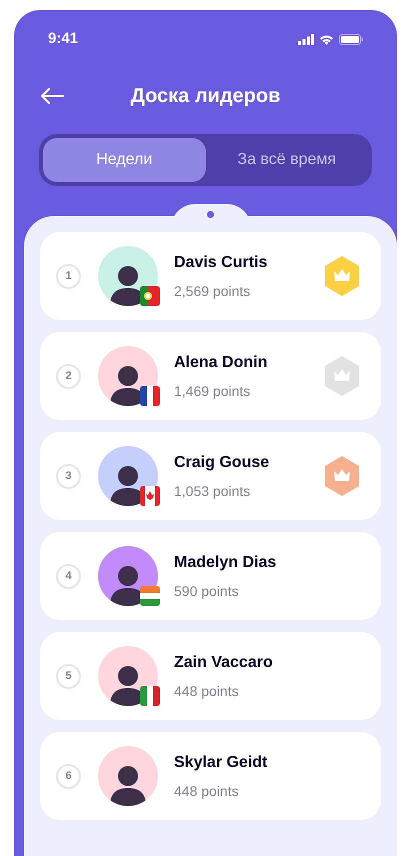  What do you see at coordinates (210, 476) in the screenshot?
I see `leader-card: 3 Craig Gouse 1,053 points` at bounding box center [210, 476].